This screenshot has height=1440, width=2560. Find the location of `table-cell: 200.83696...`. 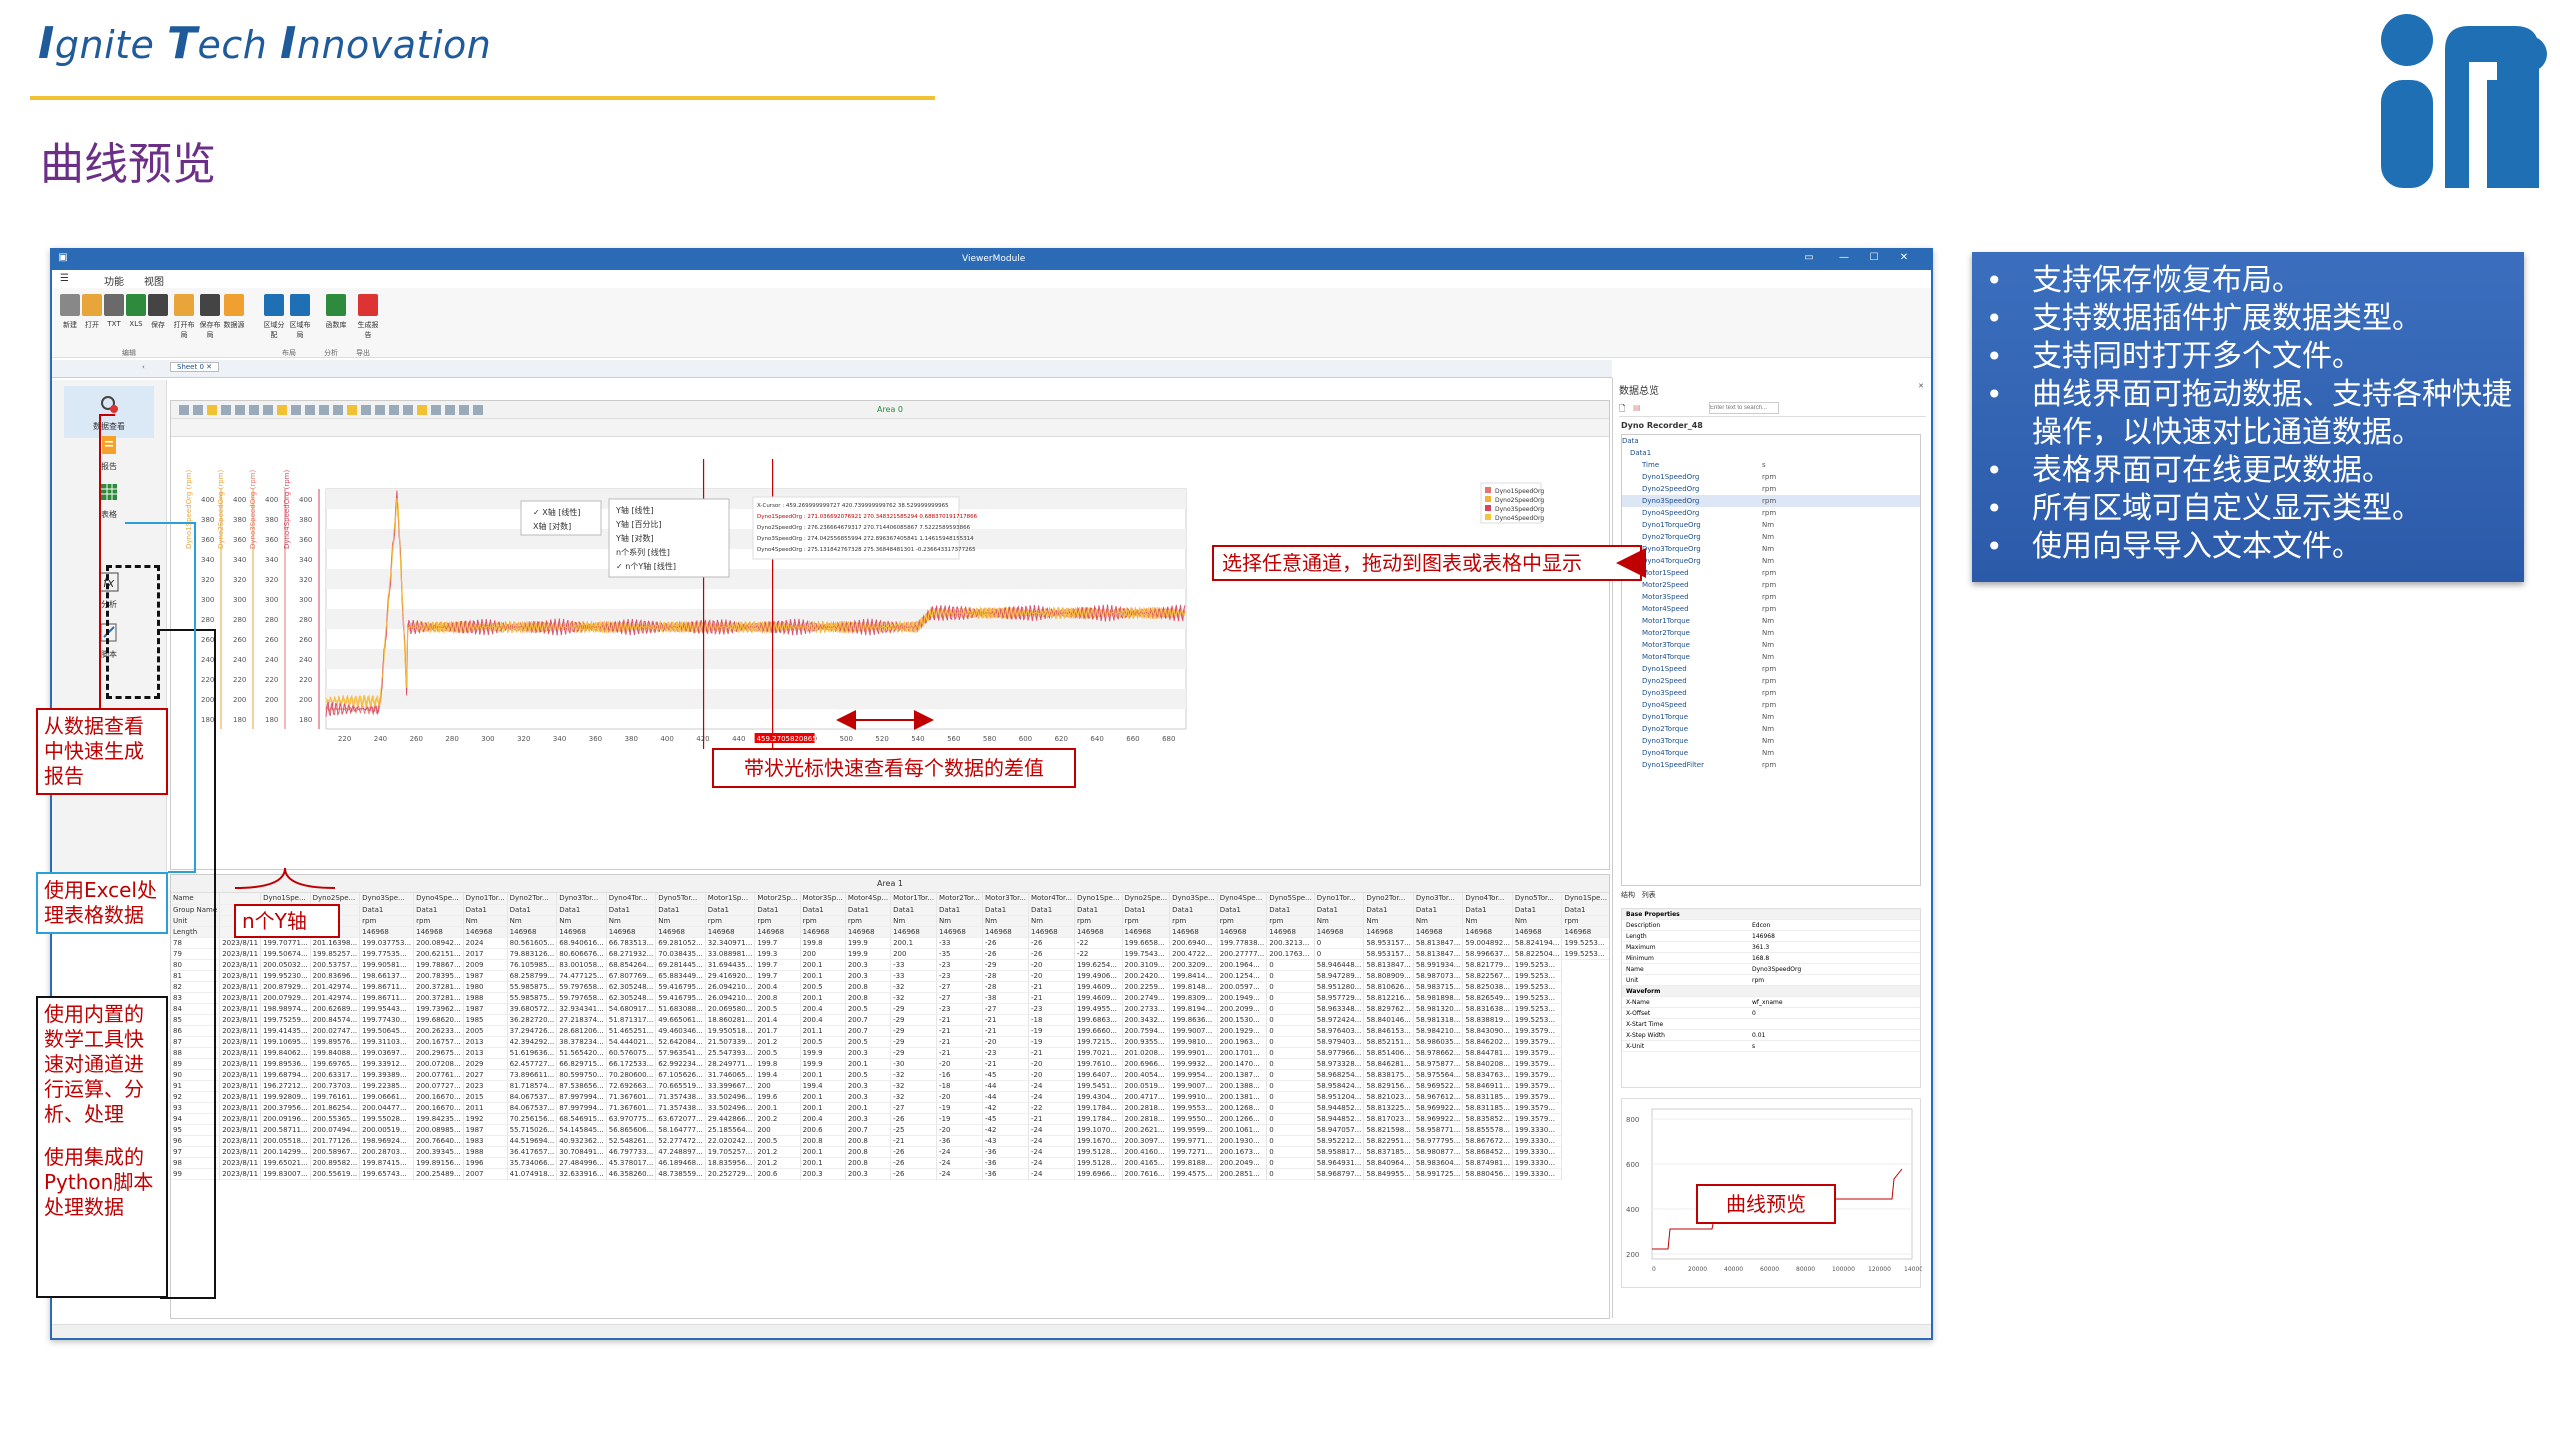

table-cell: 200.83696... is located at coordinates (335, 976).